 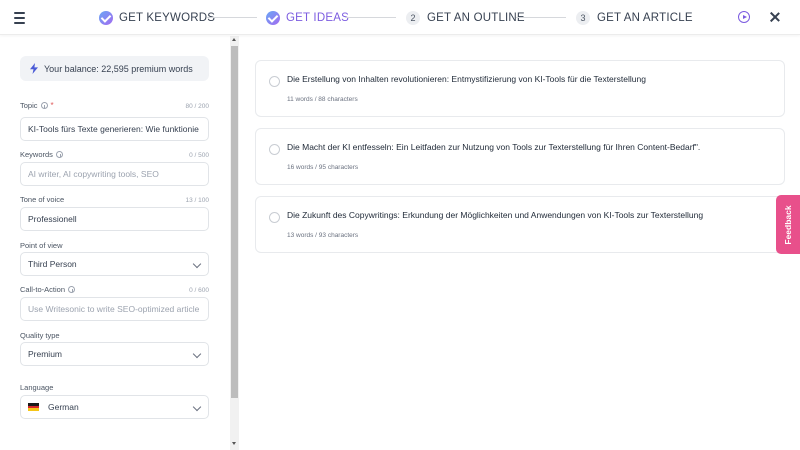 What do you see at coordinates (41, 245) in the screenshot?
I see `point-of-view-label: Point of view` at bounding box center [41, 245].